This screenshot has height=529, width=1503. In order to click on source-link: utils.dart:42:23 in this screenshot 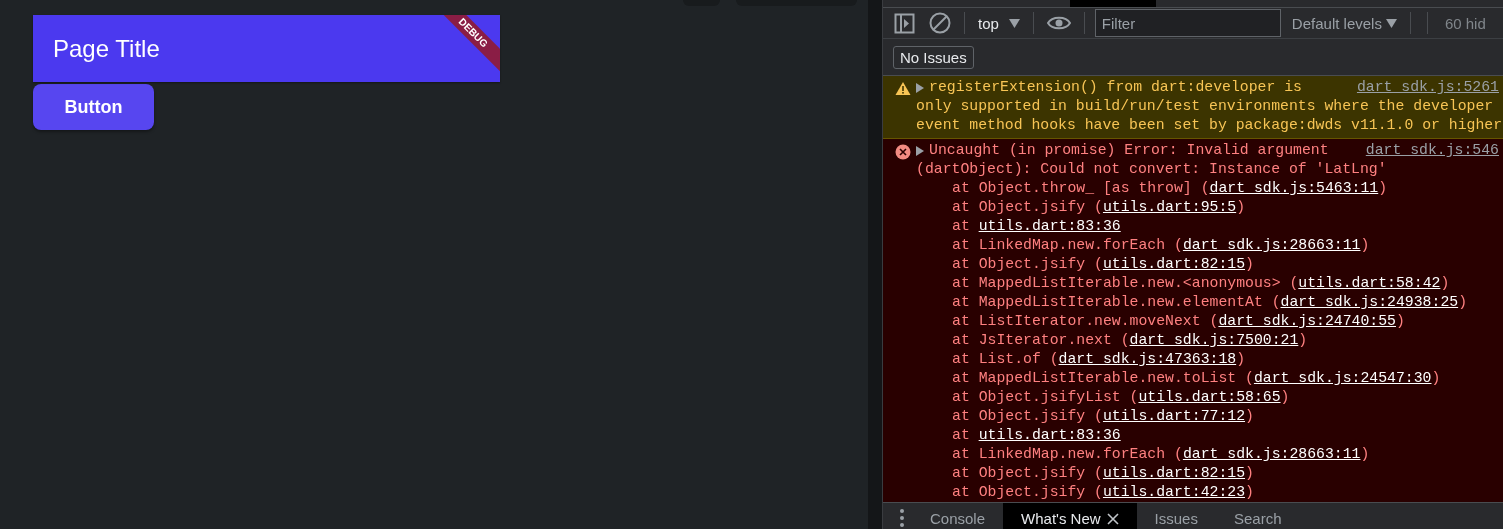, I will do `click(1174, 492)`.